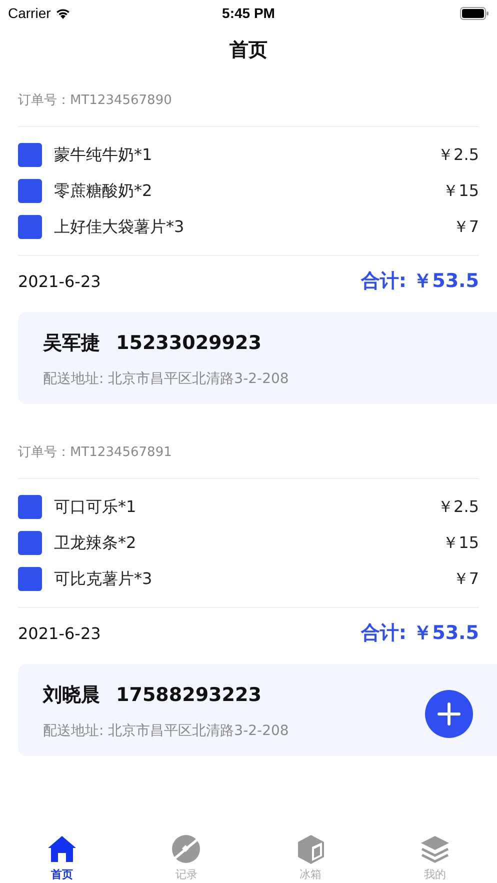  I want to click on tab: 冰箱, so click(310, 854).